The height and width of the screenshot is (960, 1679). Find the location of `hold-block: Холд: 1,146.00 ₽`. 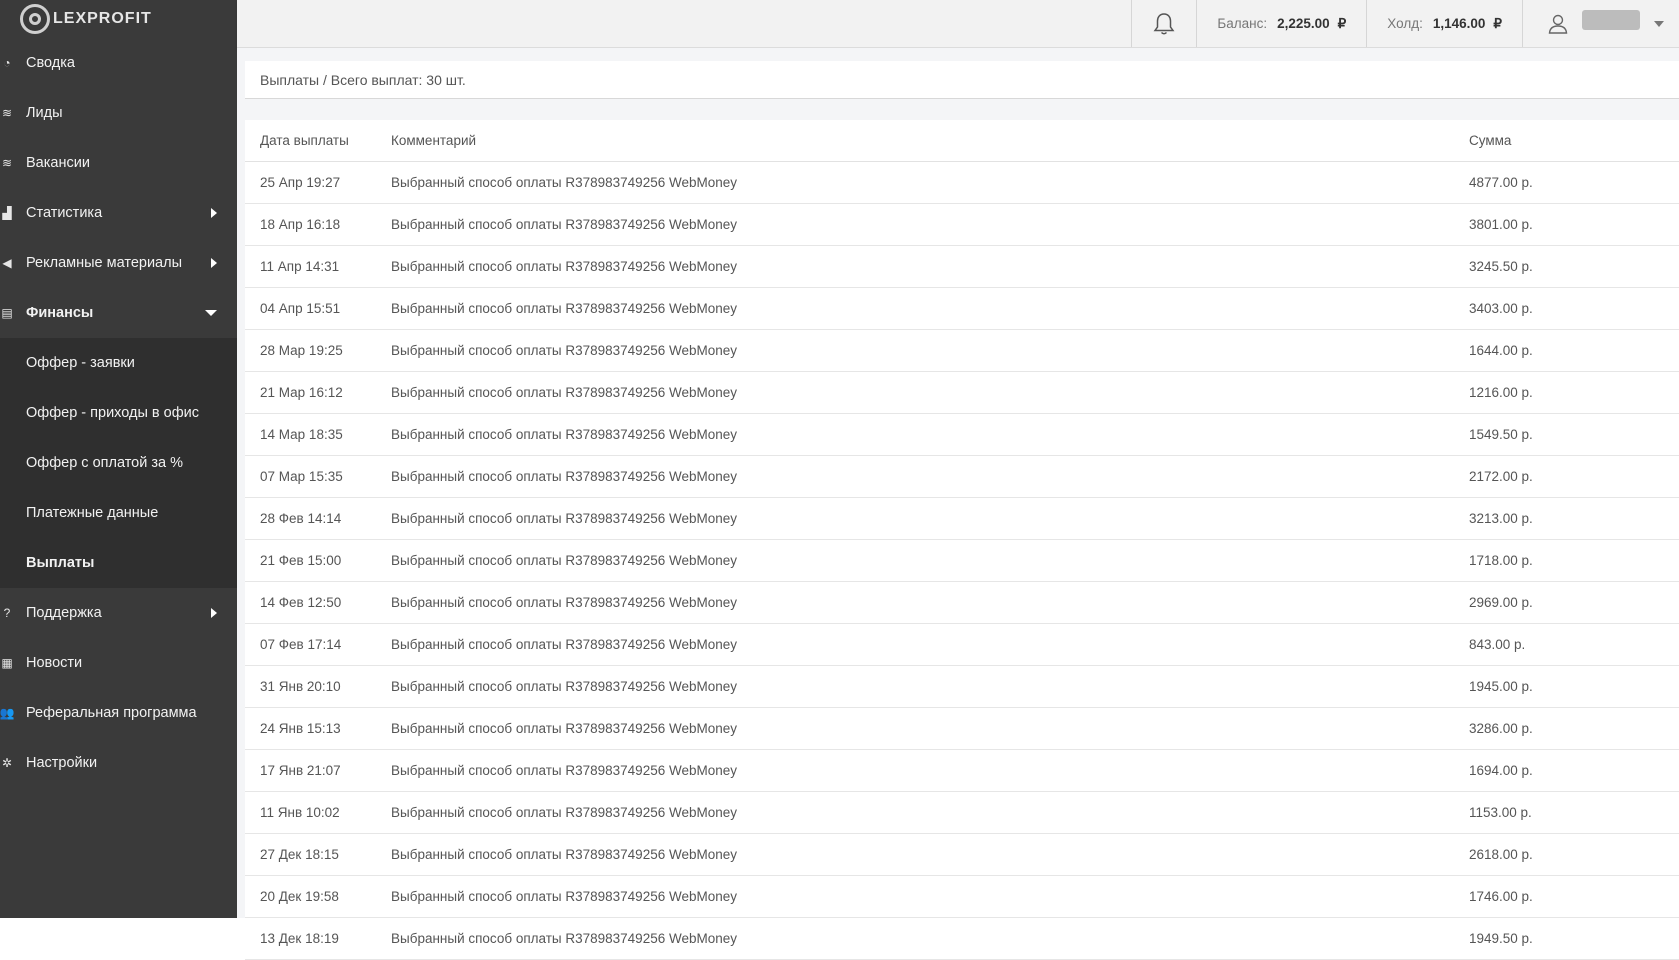

hold-block: Холд: 1,146.00 ₽ is located at coordinates (1444, 23).